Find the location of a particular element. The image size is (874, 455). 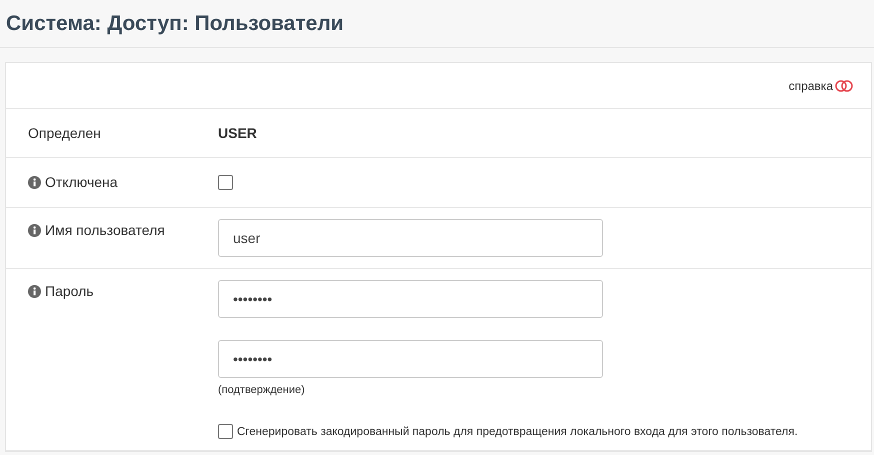

toggle-icon is located at coordinates (844, 86).